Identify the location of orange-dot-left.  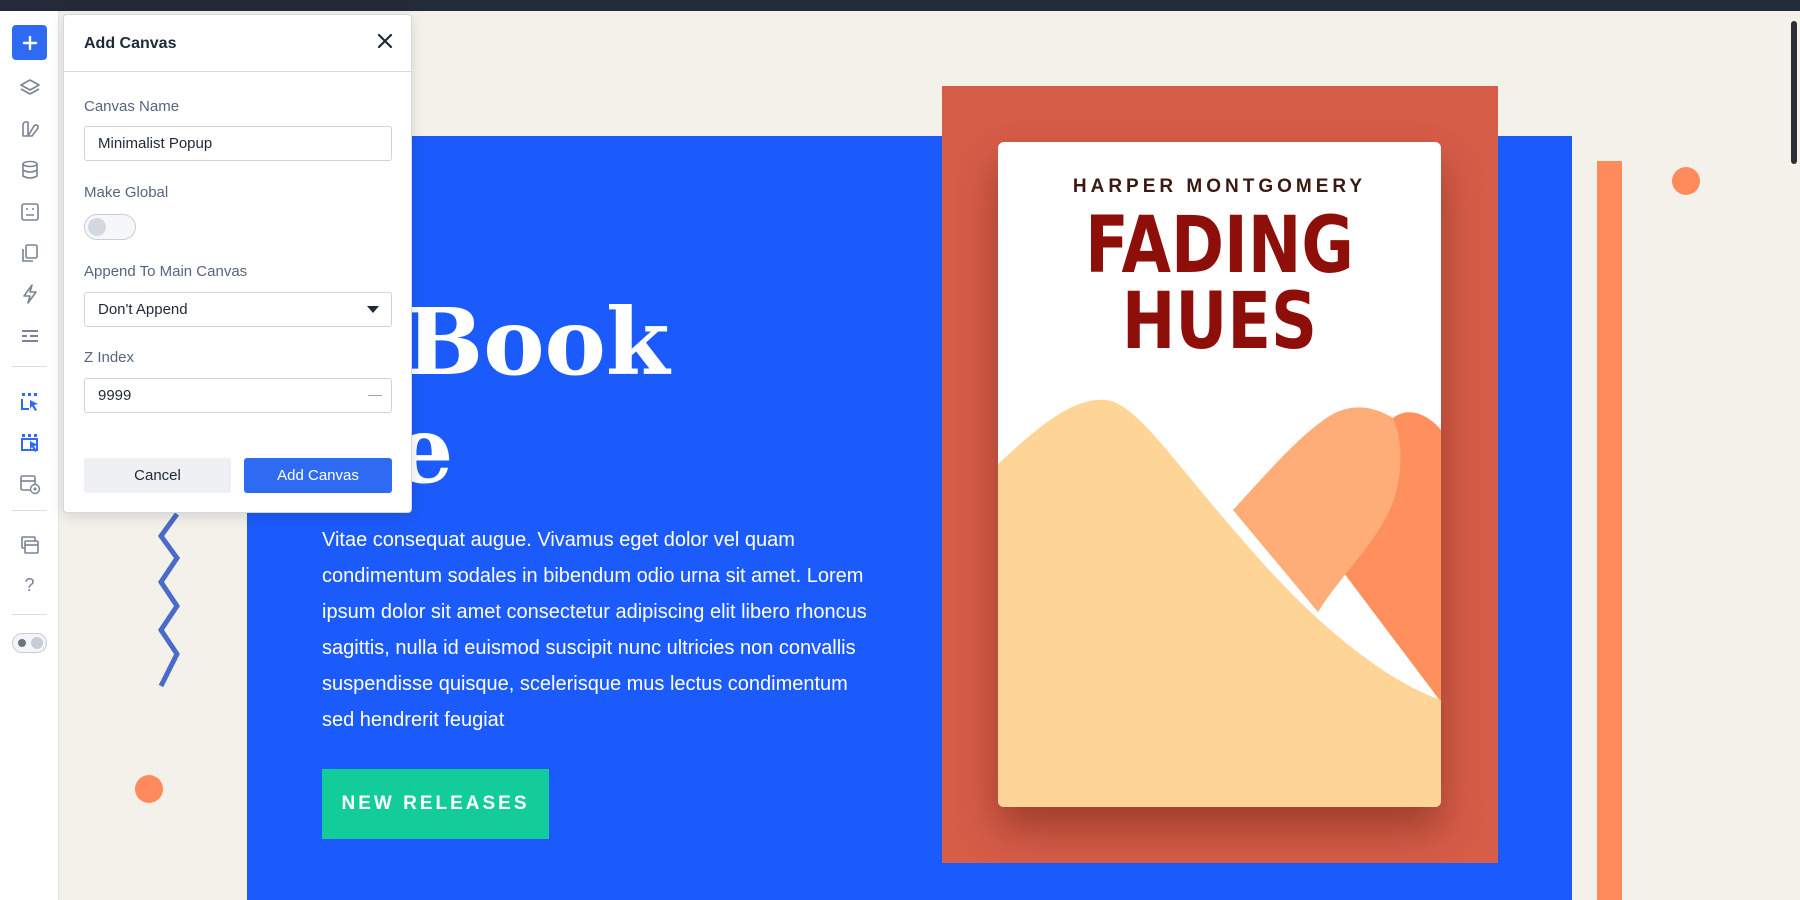
(149, 789).